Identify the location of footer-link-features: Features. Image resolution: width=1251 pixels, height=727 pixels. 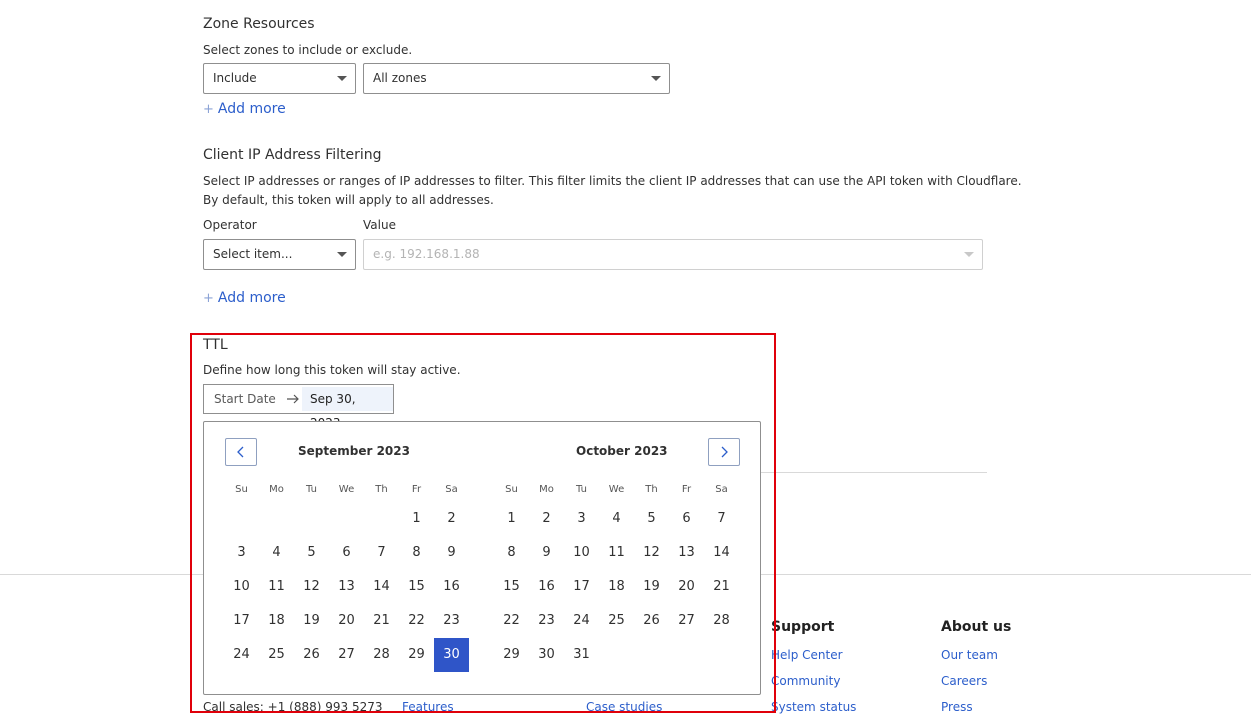
(428, 707).